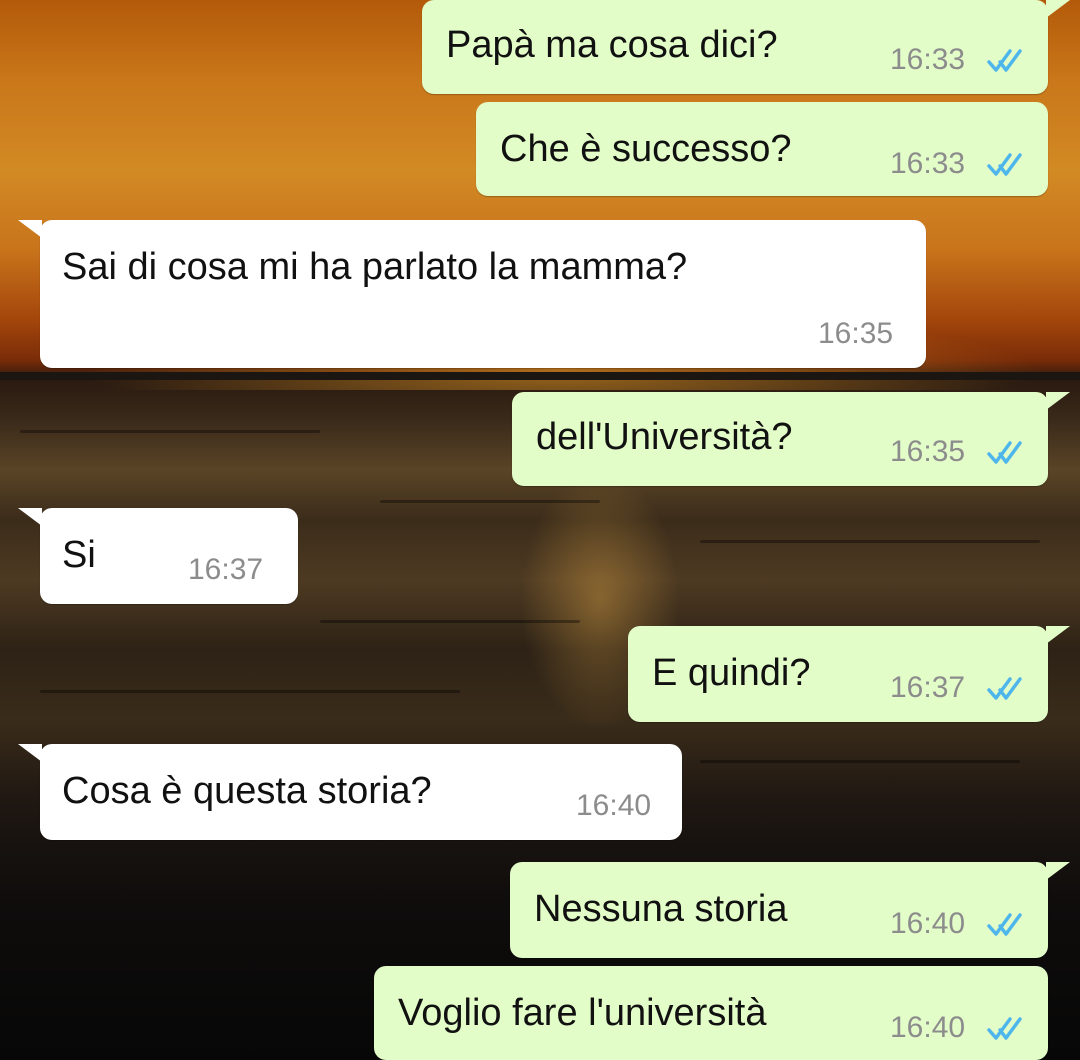 The height and width of the screenshot is (1060, 1080). What do you see at coordinates (582, 1013) in the screenshot?
I see `message-text: Voglio fare l'università` at bounding box center [582, 1013].